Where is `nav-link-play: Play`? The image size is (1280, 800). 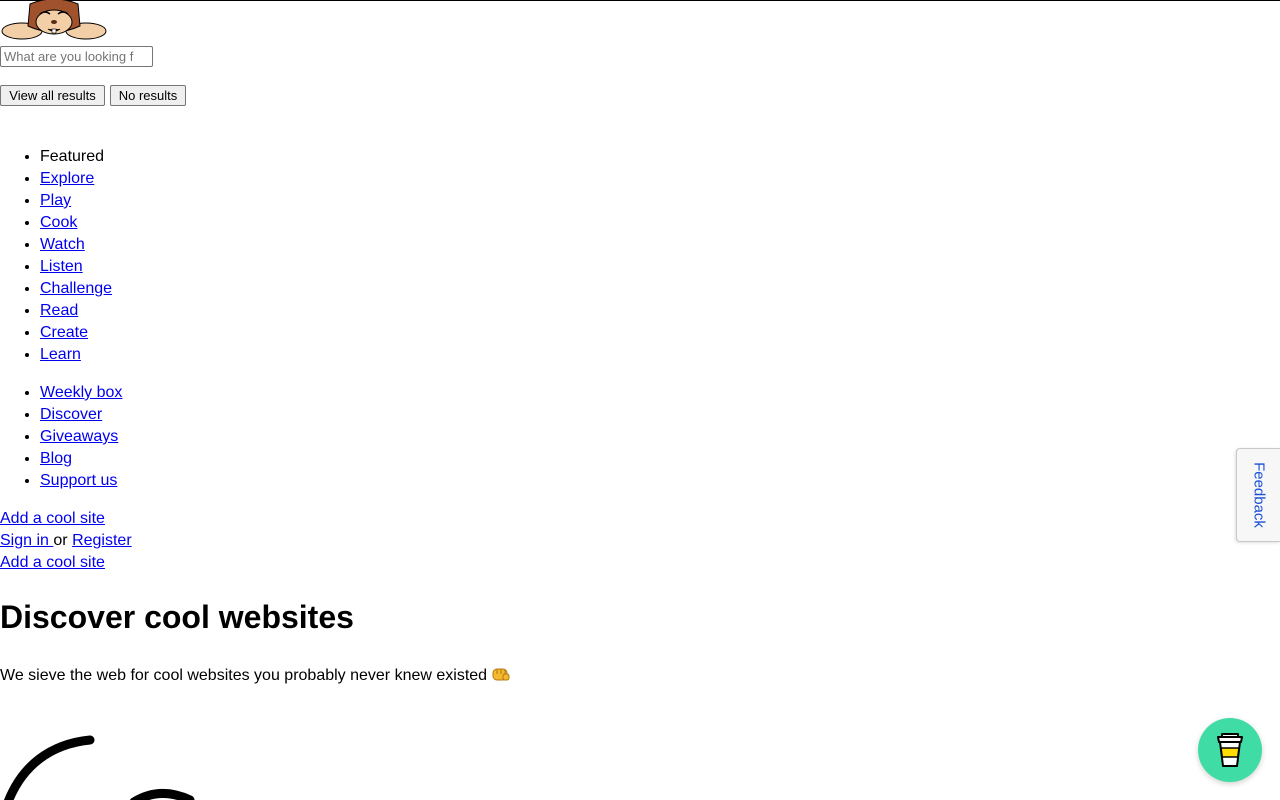
nav-link-play: Play is located at coordinates (55, 200).